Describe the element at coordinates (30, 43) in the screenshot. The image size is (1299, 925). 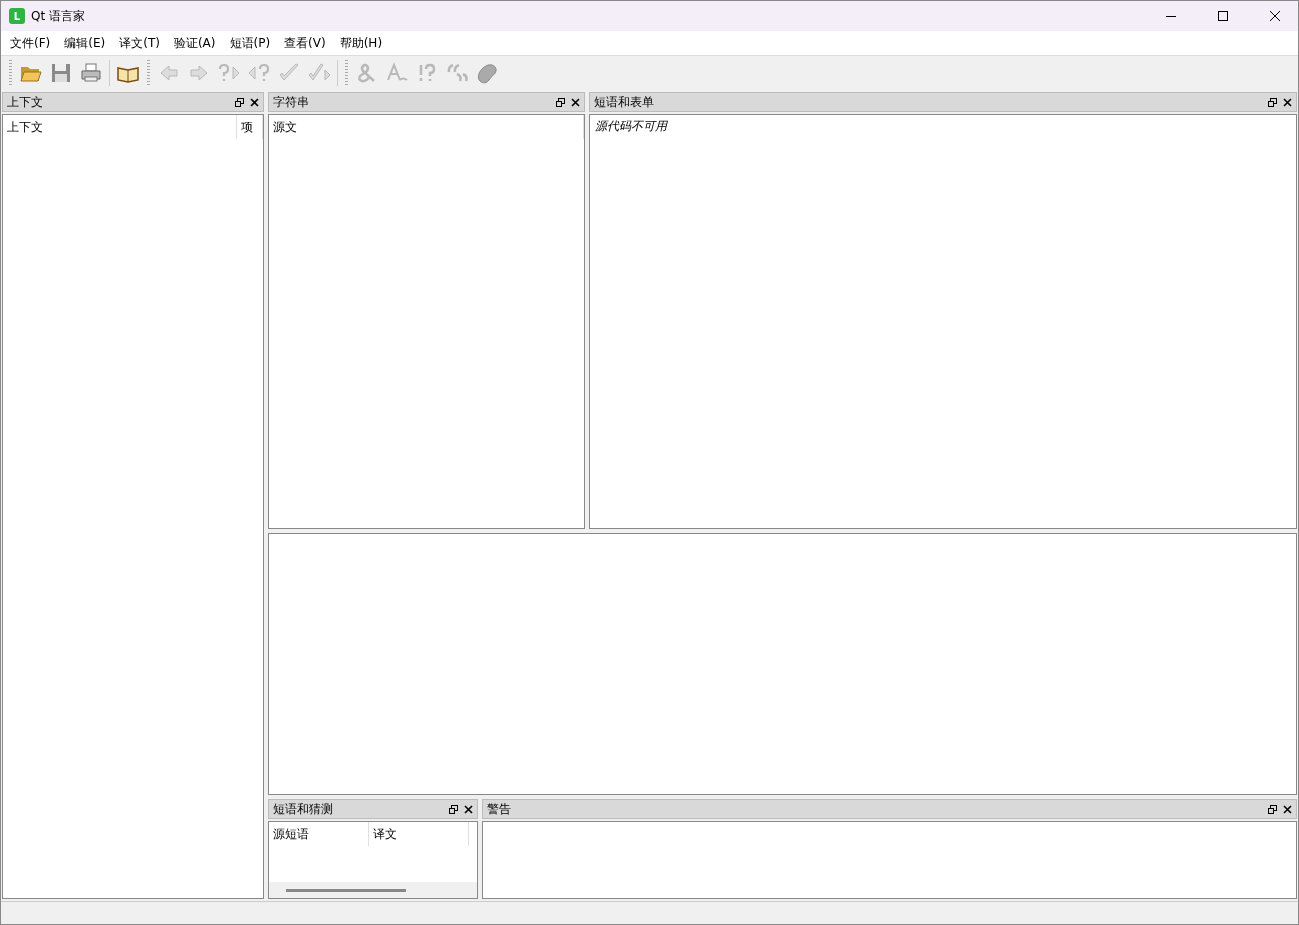
I see `menu-item: 文件(F)` at that location.